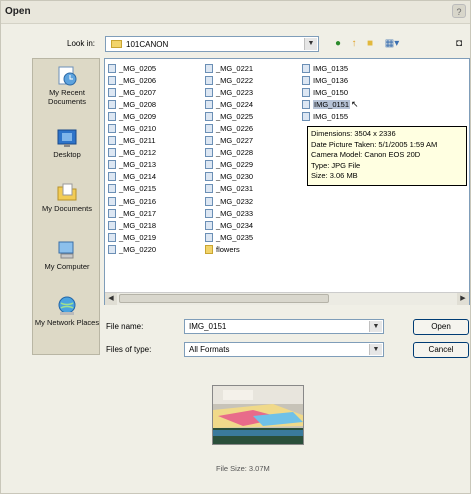  I want to click on file-item: _MG_0218, so click(132, 225).